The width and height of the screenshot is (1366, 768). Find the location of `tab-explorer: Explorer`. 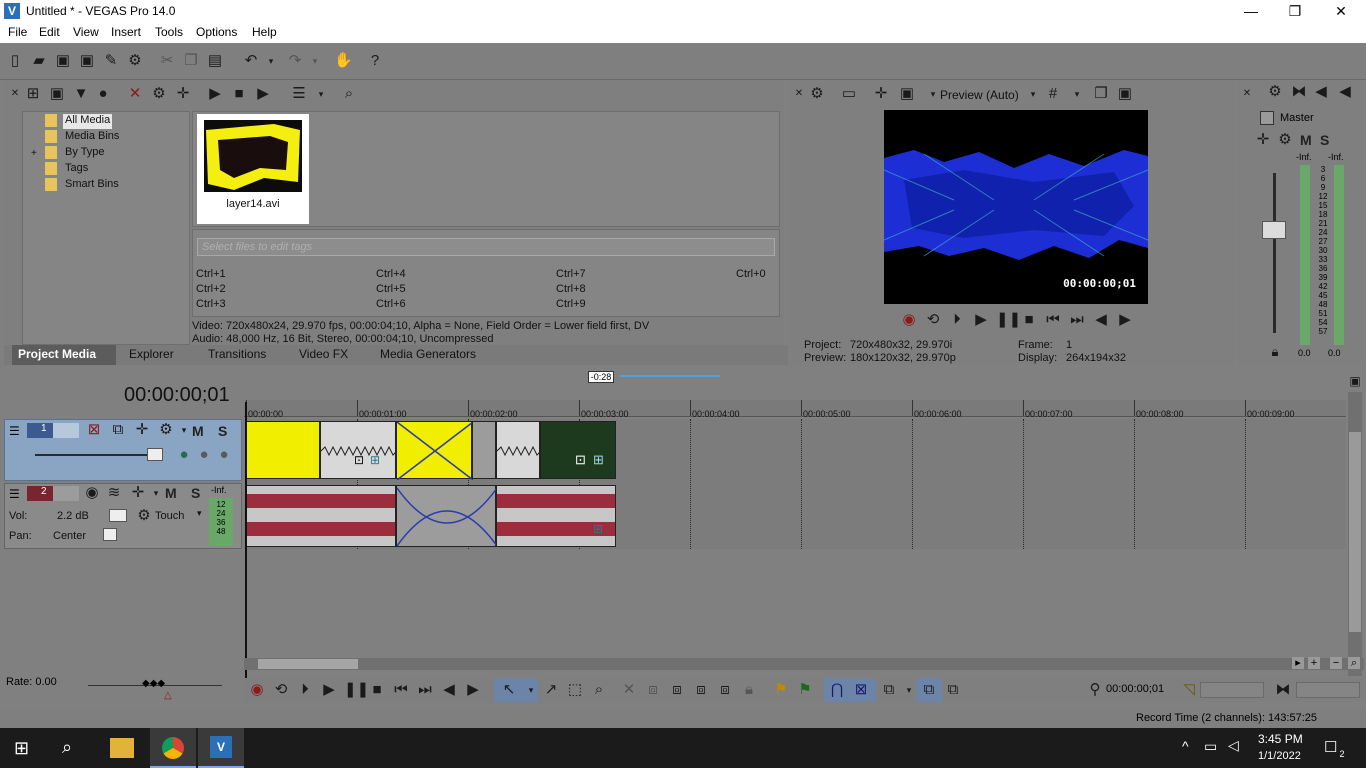

tab-explorer: Explorer is located at coordinates (151, 355).